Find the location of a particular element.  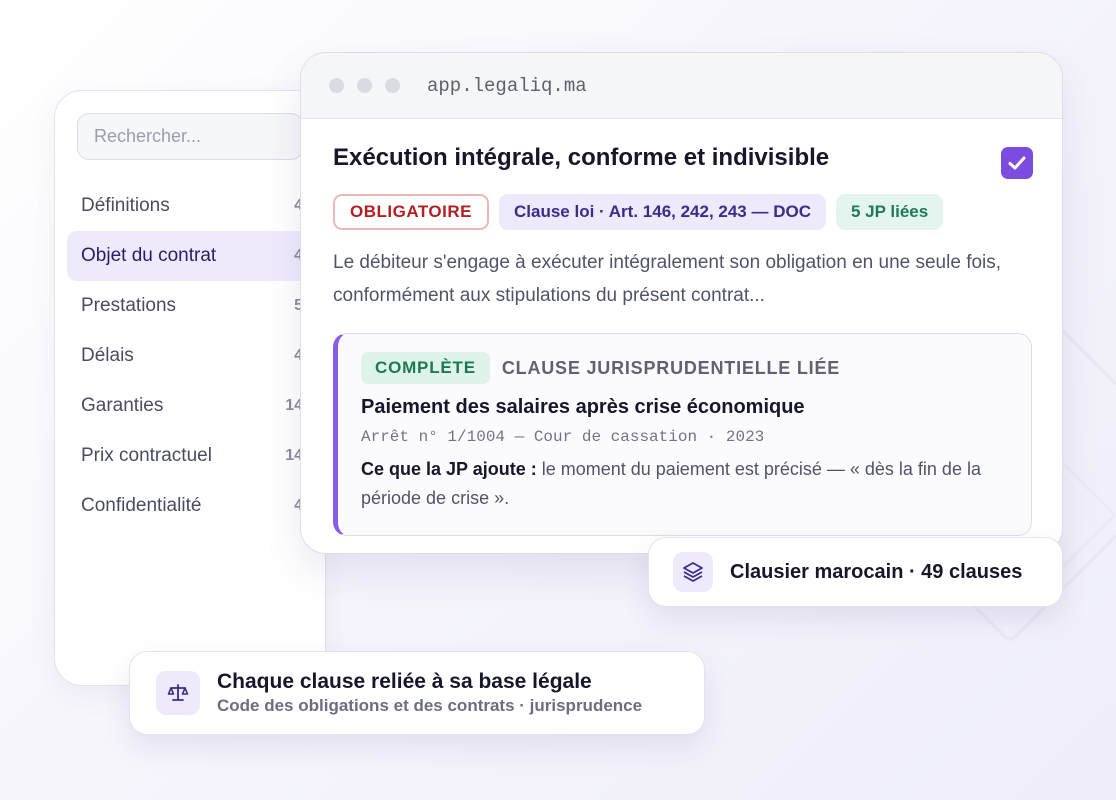

sidebar-item-garanties: Garanties 14 is located at coordinates (192, 406).